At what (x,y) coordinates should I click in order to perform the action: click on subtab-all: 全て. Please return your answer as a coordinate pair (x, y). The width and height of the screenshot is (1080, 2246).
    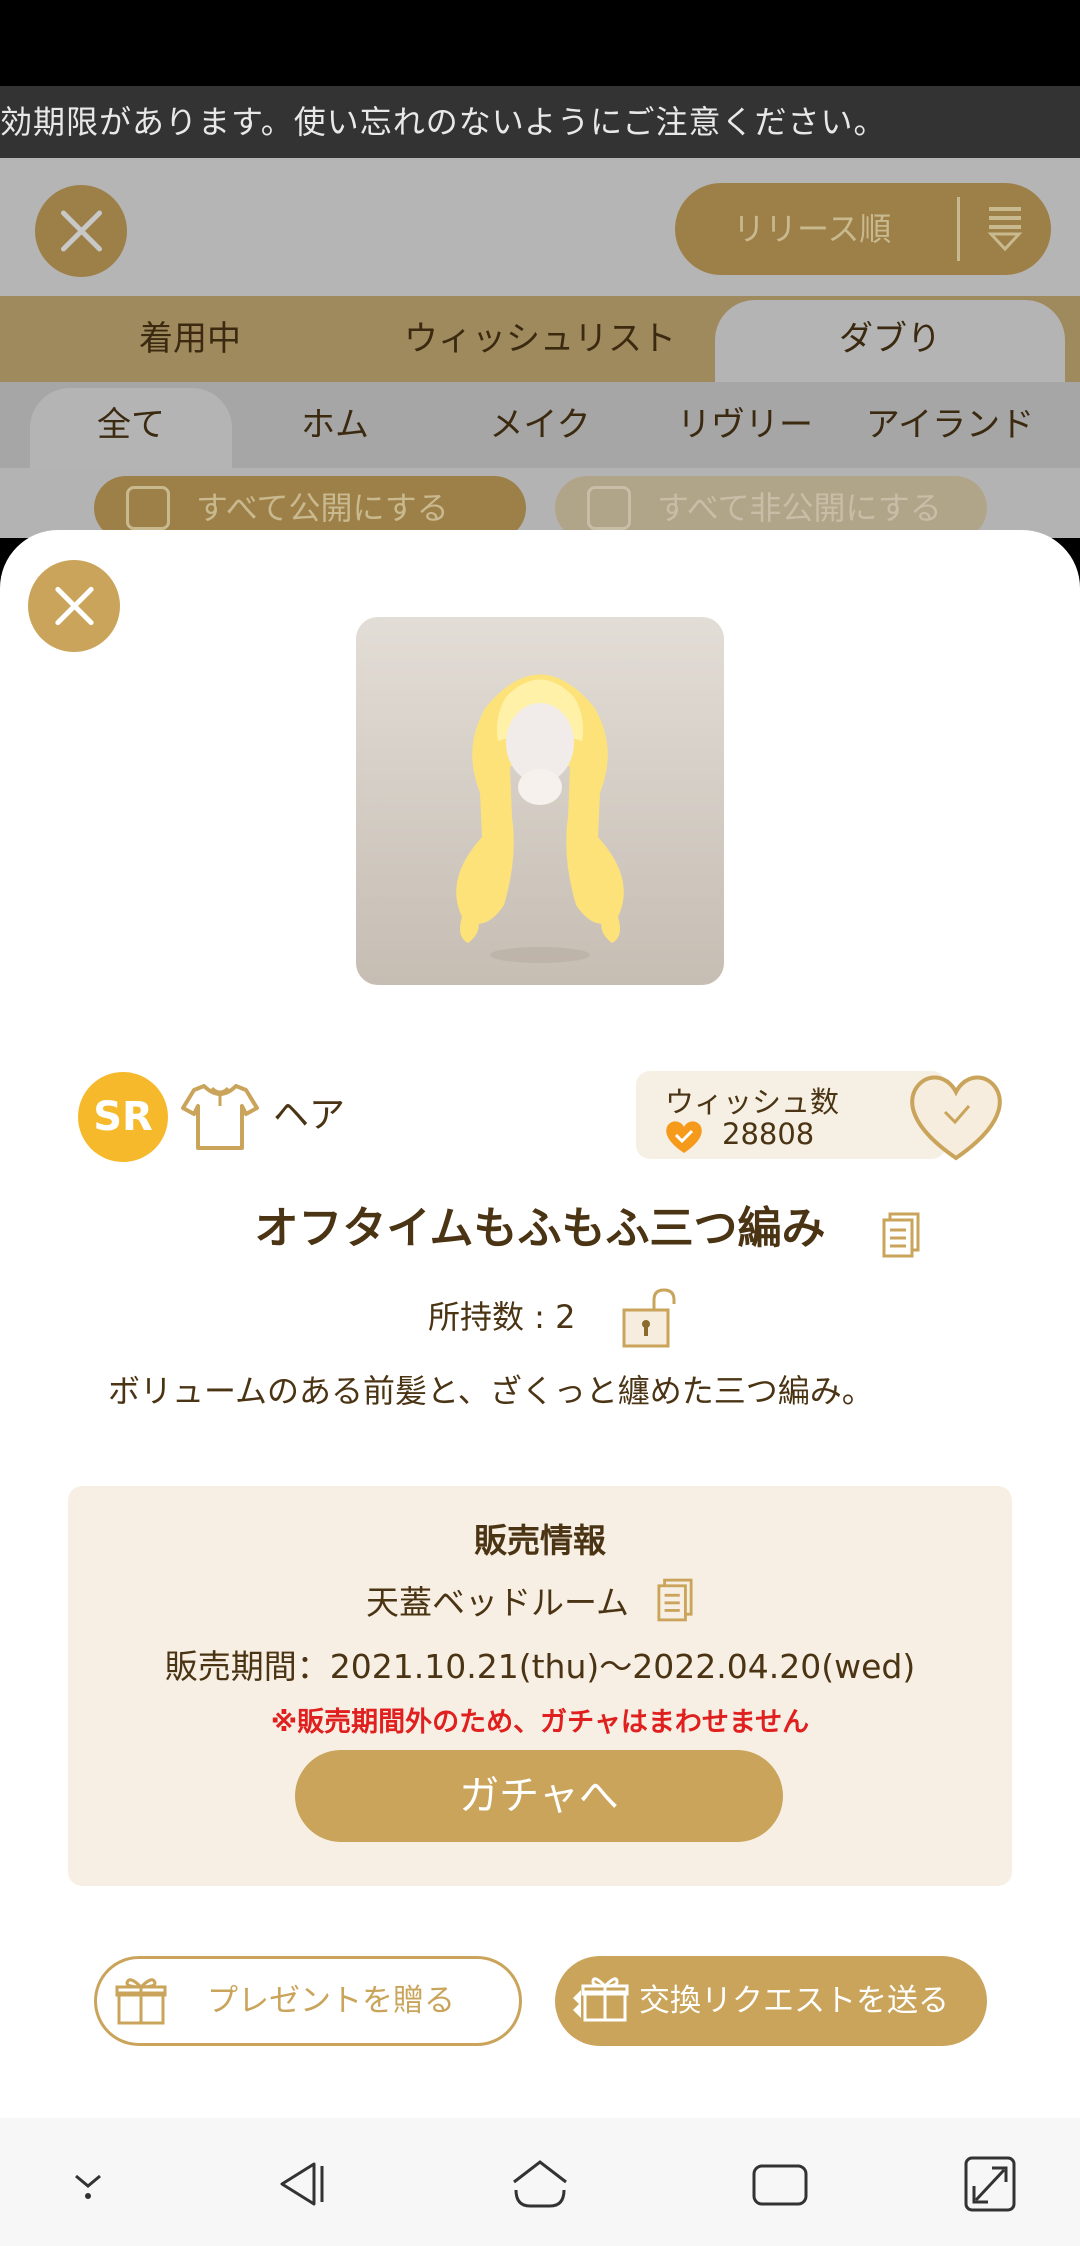
    Looking at the image, I should click on (131, 425).